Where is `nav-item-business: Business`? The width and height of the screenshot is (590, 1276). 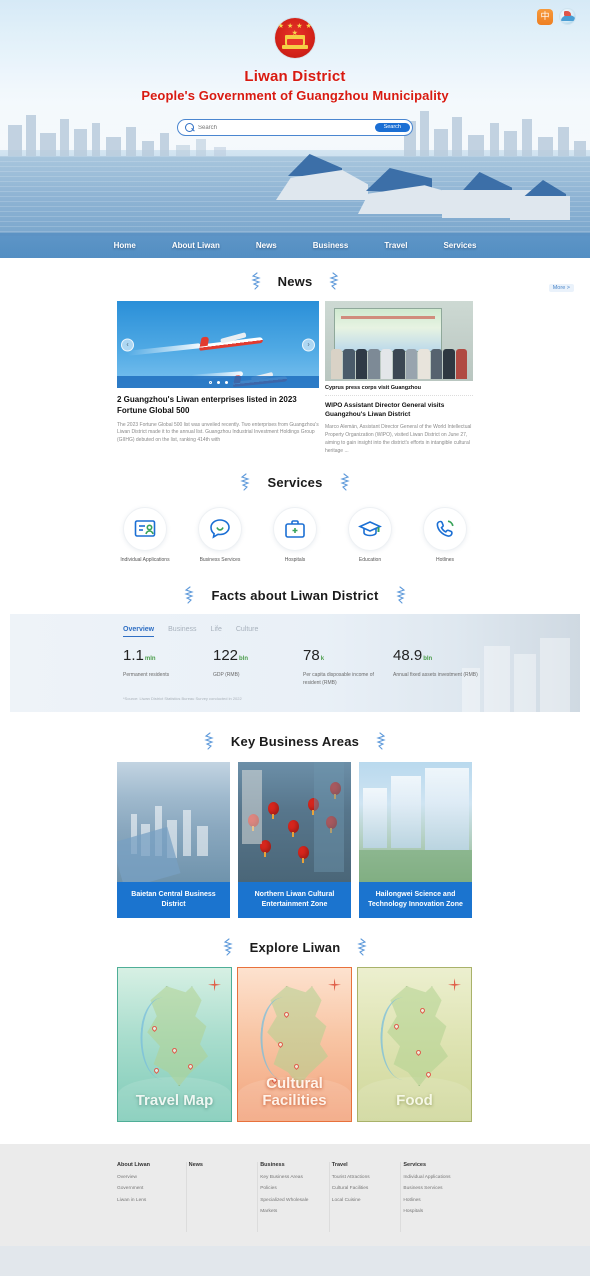
nav-item-business: Business is located at coordinates (331, 245).